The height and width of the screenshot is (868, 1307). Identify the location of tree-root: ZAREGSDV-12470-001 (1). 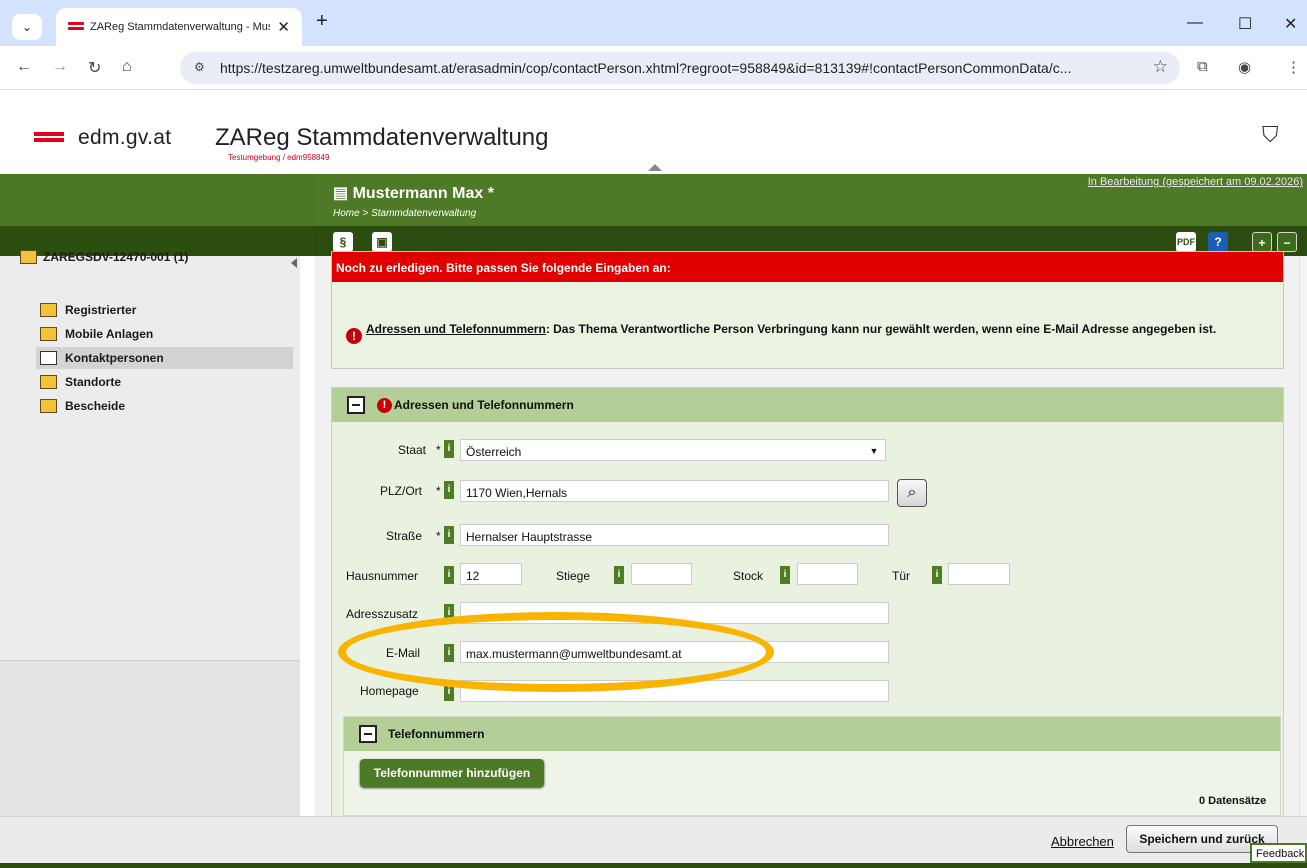
(104, 257).